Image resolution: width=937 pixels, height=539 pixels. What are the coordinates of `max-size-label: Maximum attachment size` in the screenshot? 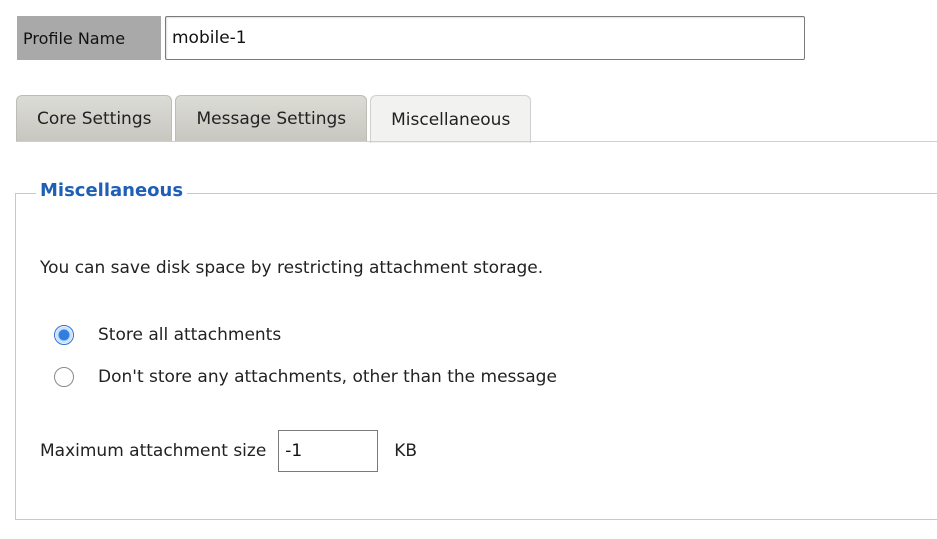 It's located at (153, 451).